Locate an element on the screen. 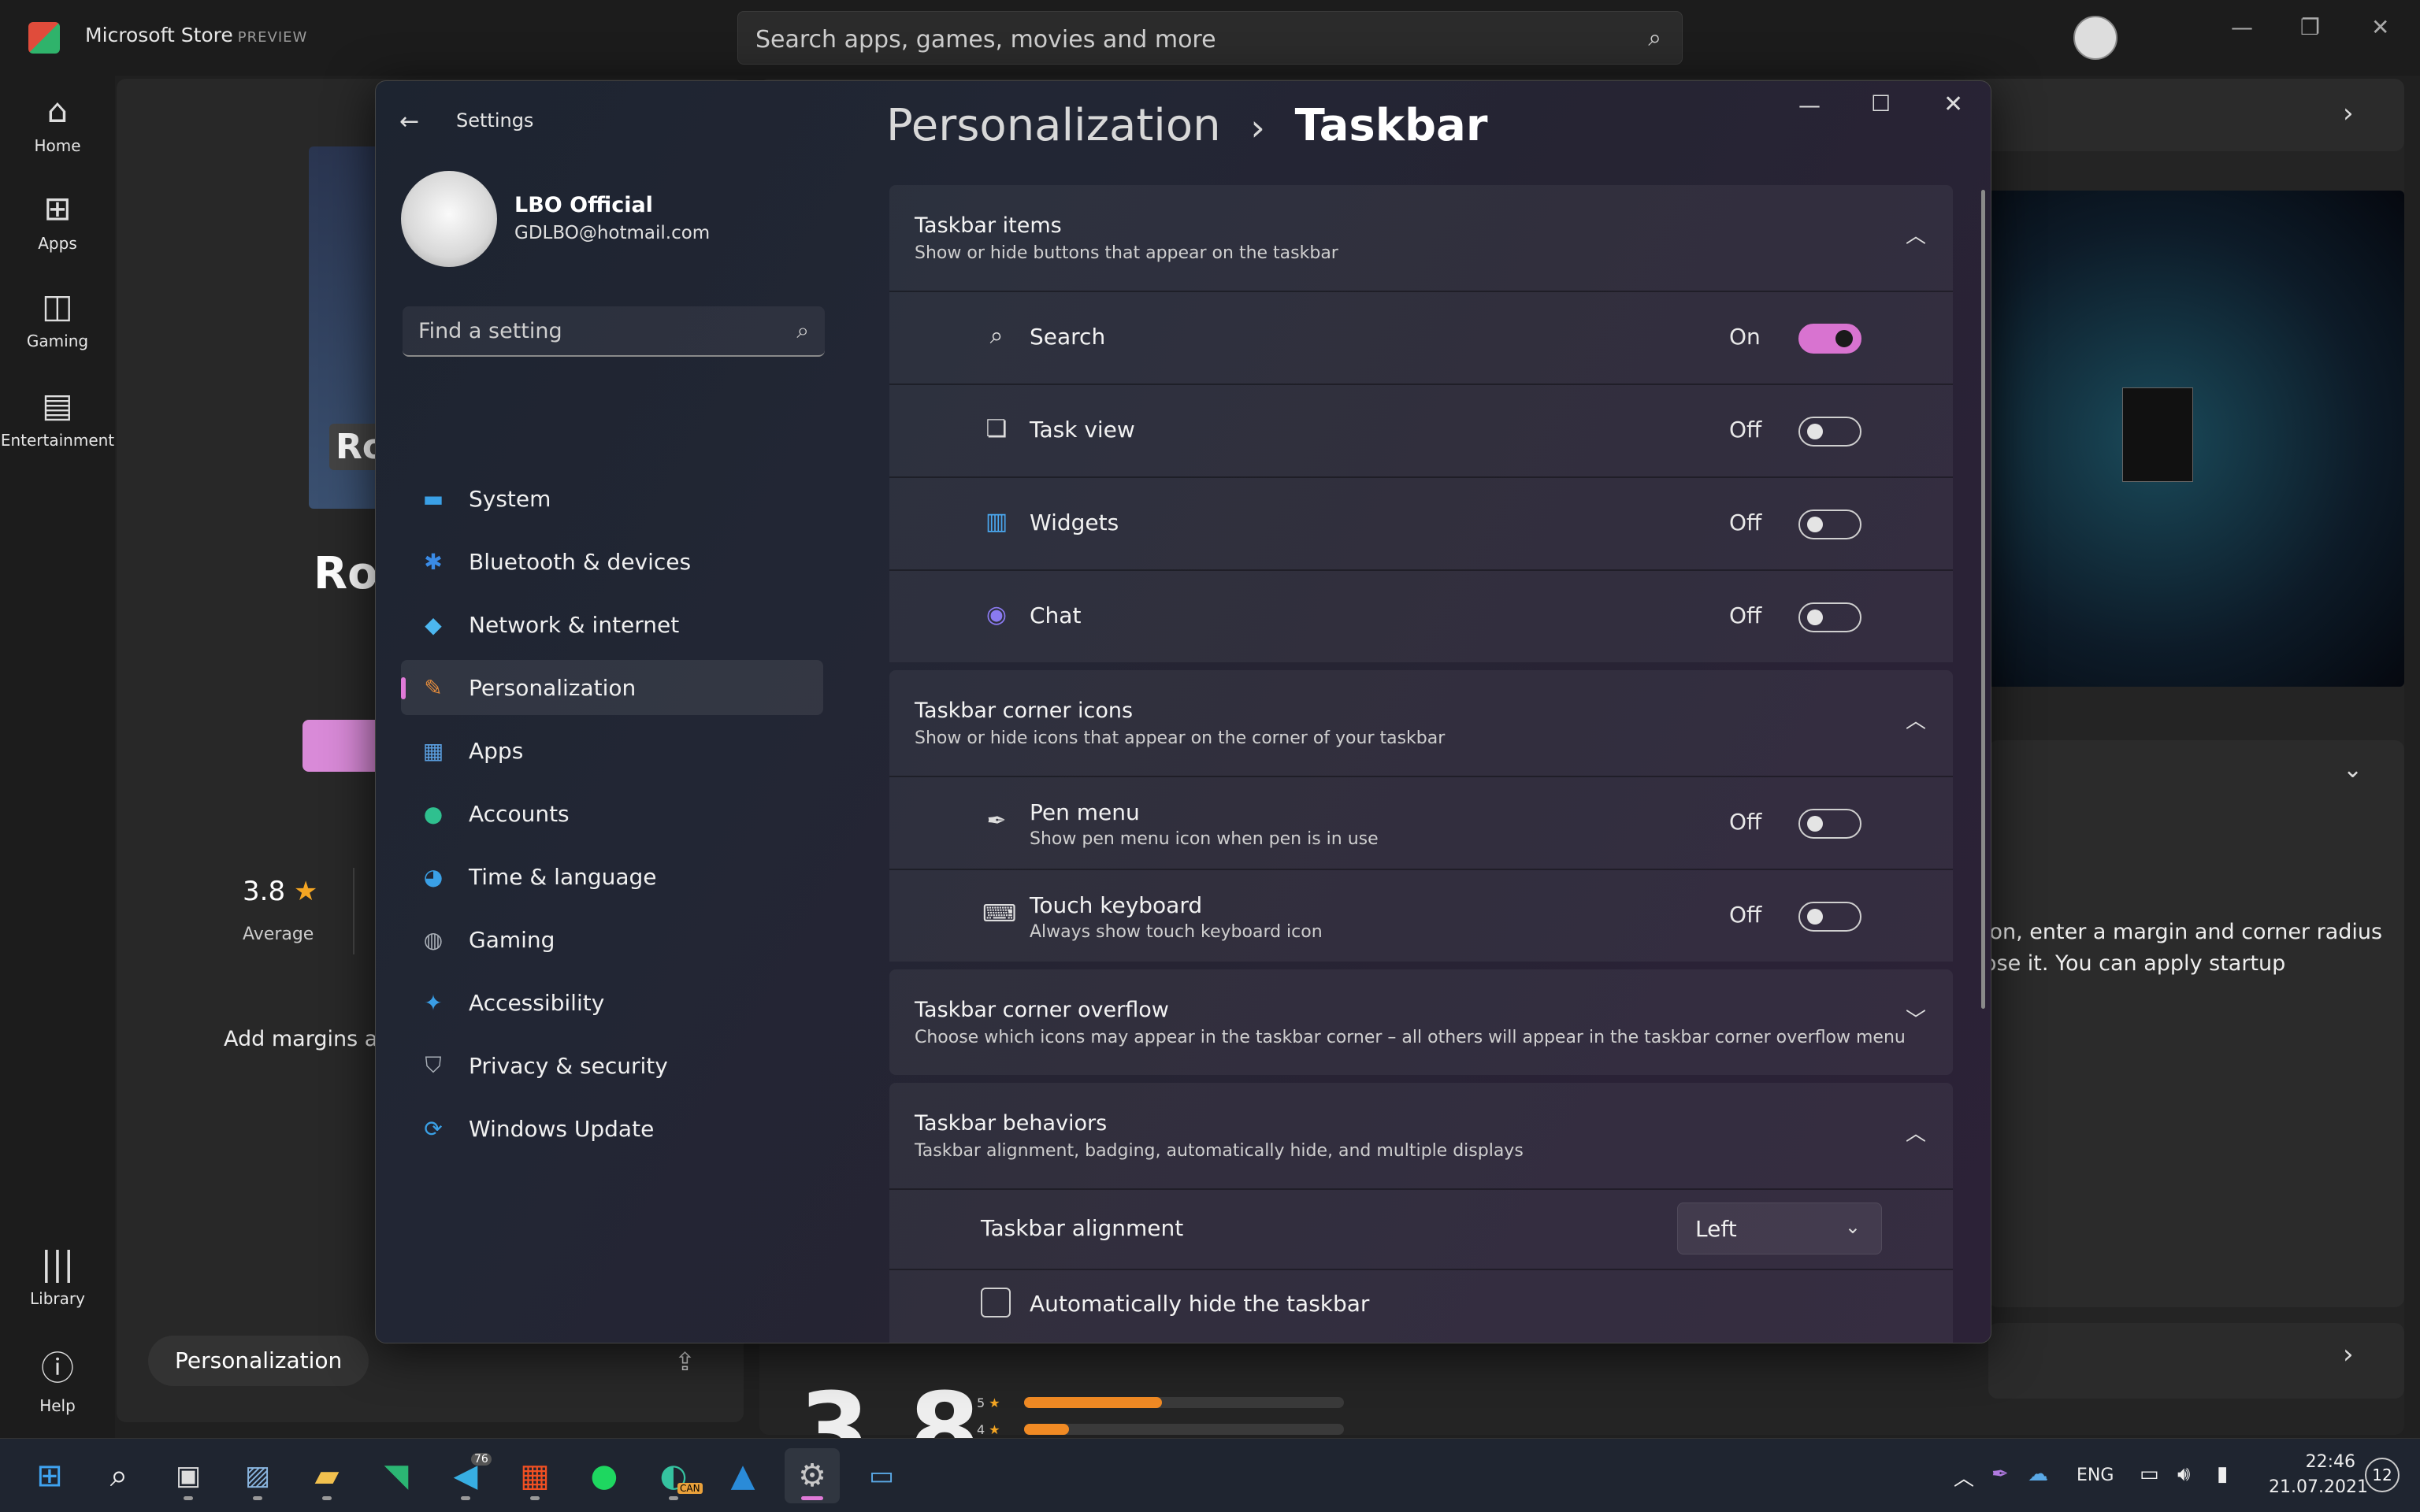 This screenshot has height=1512, width=2420. gear-icon: ⚙ is located at coordinates (812, 1476).